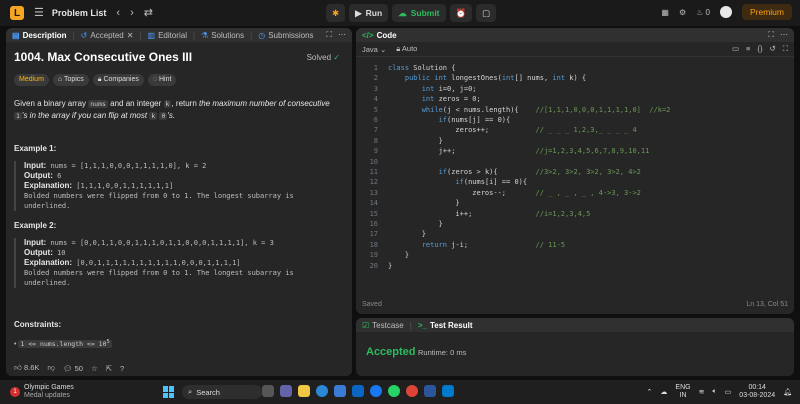  What do you see at coordinates (73, 368) in the screenshot?
I see `comment-button: 💬︎ 50` at bounding box center [73, 368].